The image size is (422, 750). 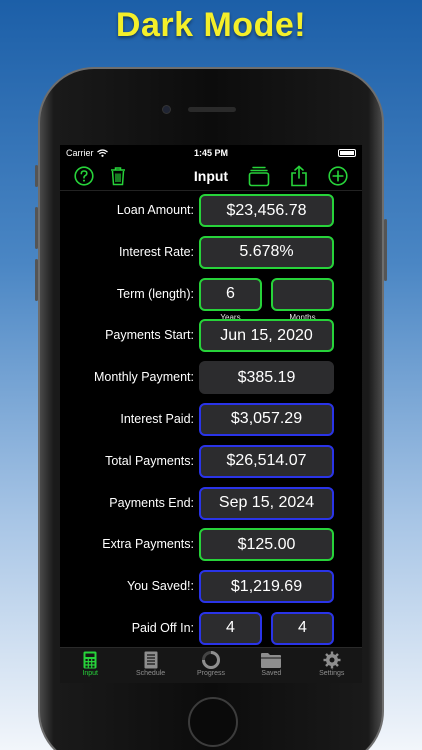 I want to click on extra-payments-row: Extra Payments: $125.00, so click(x=211, y=549).